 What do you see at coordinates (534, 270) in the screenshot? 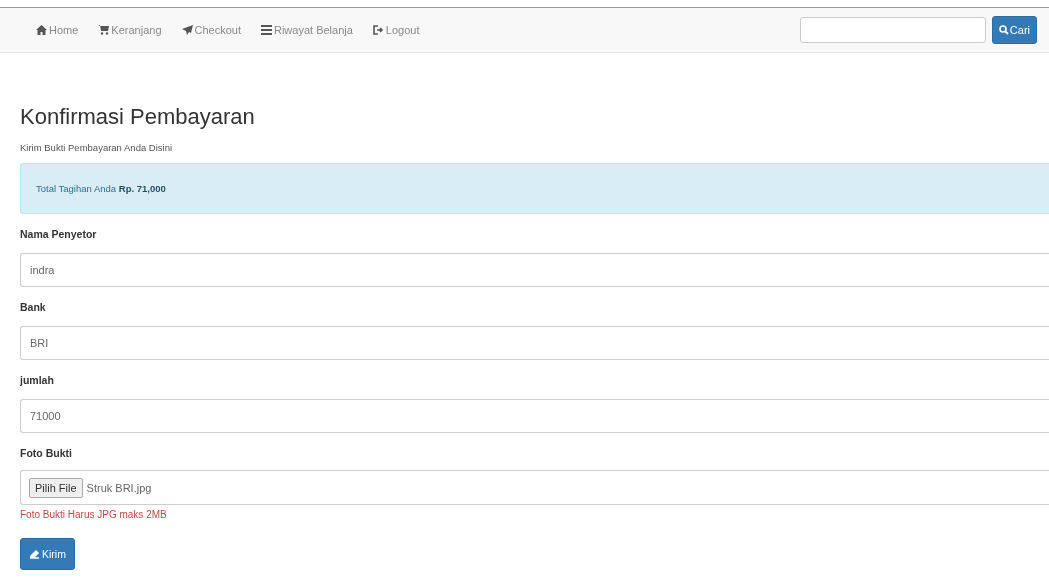
I see `input-field: indra` at bounding box center [534, 270].